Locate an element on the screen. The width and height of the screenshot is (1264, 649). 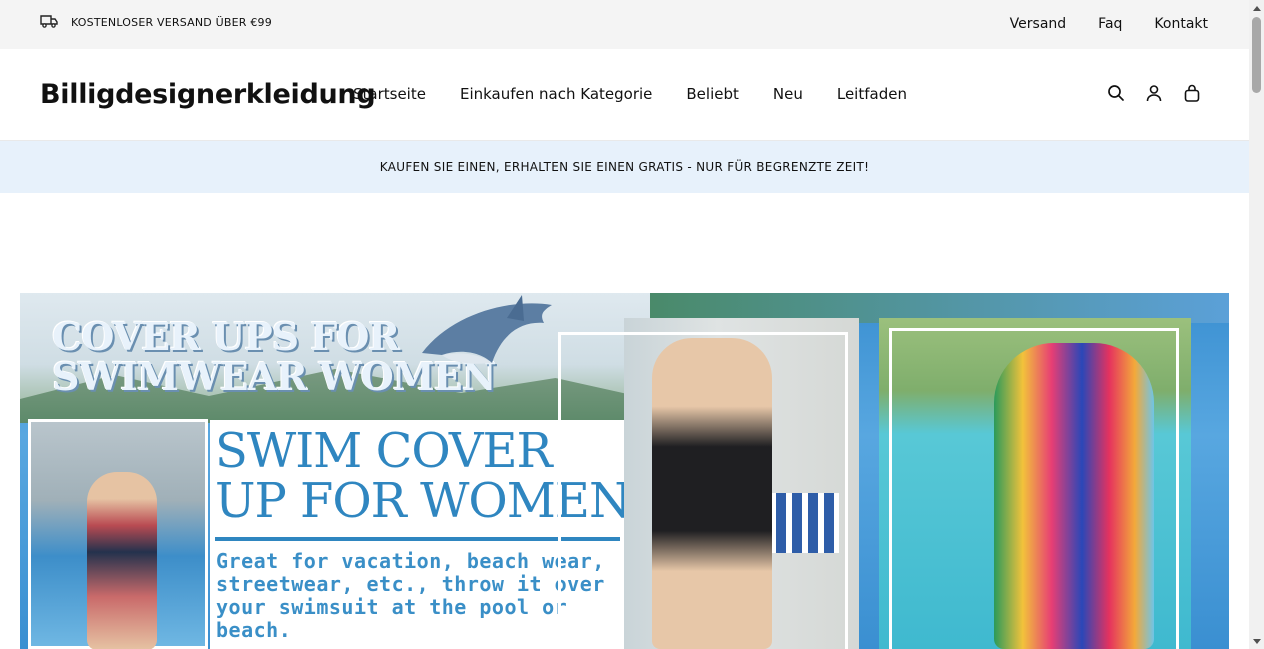
nav-leitfaden: Leitfaden is located at coordinates (872, 94).